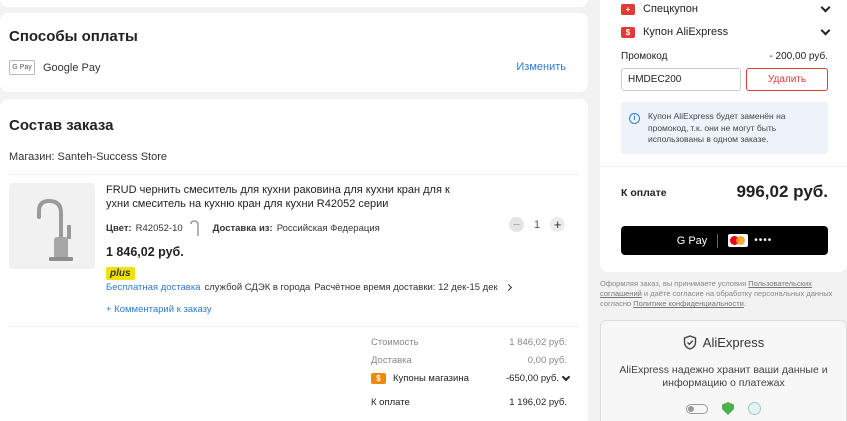 The image size is (847, 421). What do you see at coordinates (73, 36) in the screenshot?
I see `payment-methods-title: Способы оплаты` at bounding box center [73, 36].